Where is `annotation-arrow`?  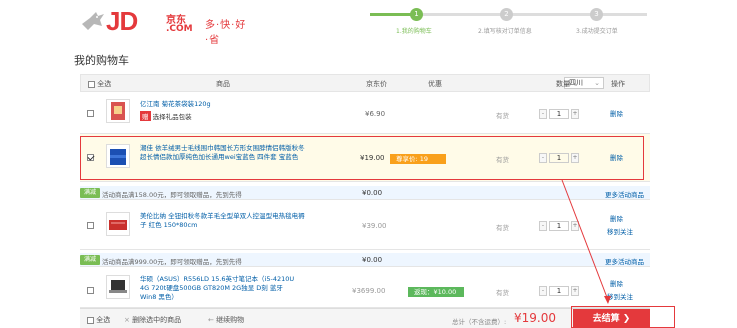 annotation-arrow is located at coordinates (586, 241).